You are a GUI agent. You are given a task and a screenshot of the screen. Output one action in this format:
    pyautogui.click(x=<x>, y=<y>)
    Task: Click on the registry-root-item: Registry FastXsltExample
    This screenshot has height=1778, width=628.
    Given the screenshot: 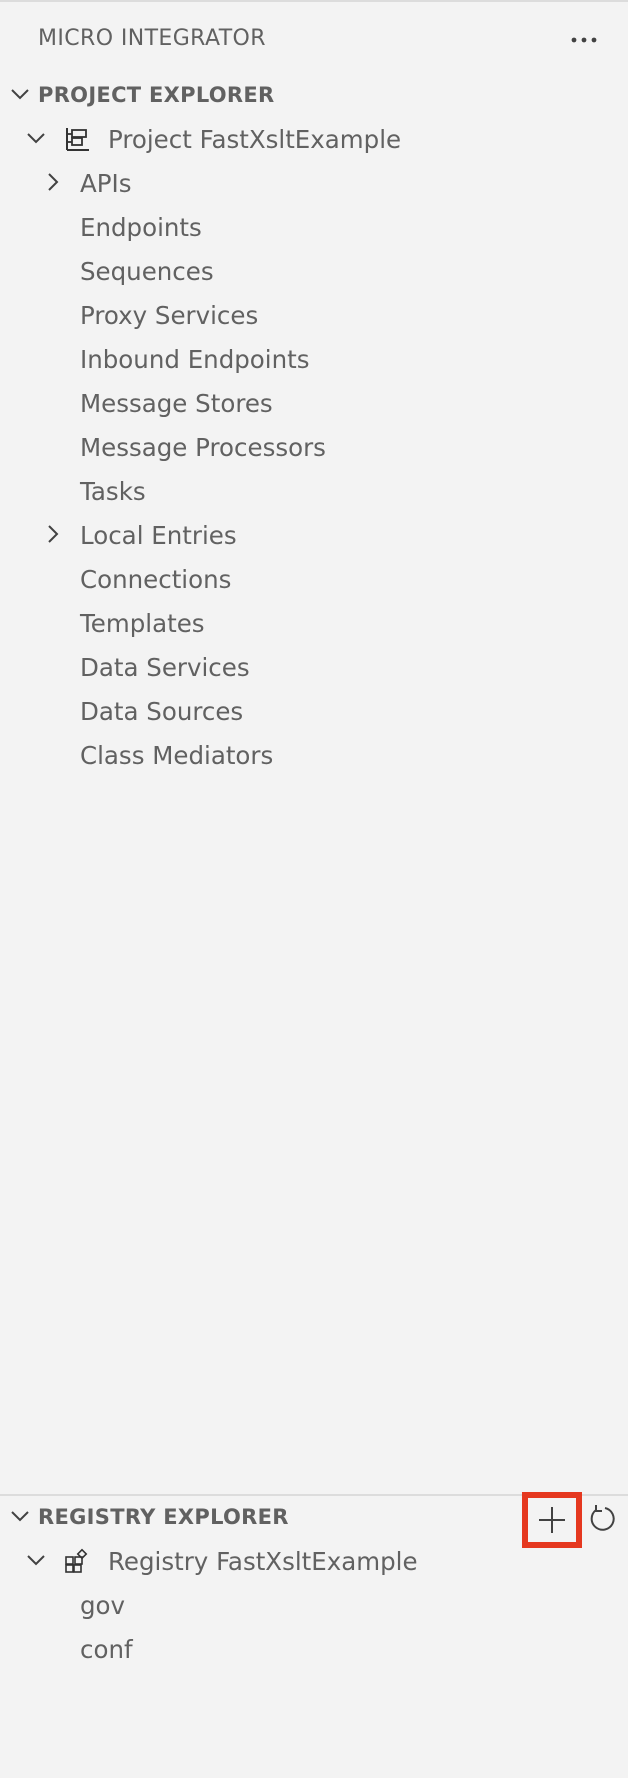 What is the action you would take?
    pyautogui.click(x=314, y=1560)
    